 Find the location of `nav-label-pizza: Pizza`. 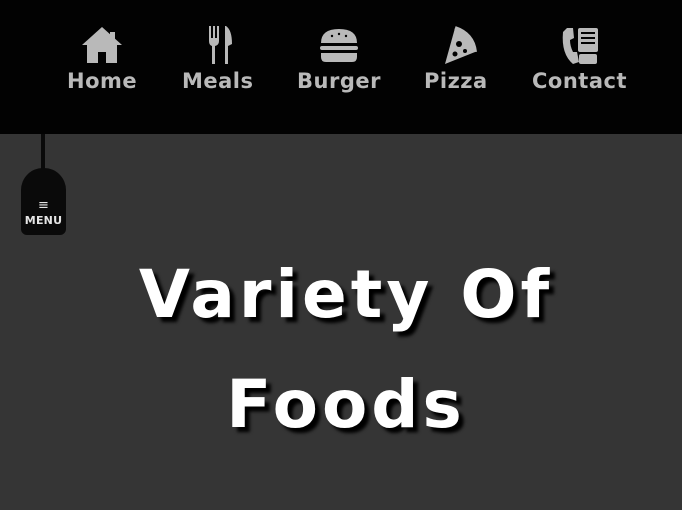

nav-label-pizza: Pizza is located at coordinates (456, 81).